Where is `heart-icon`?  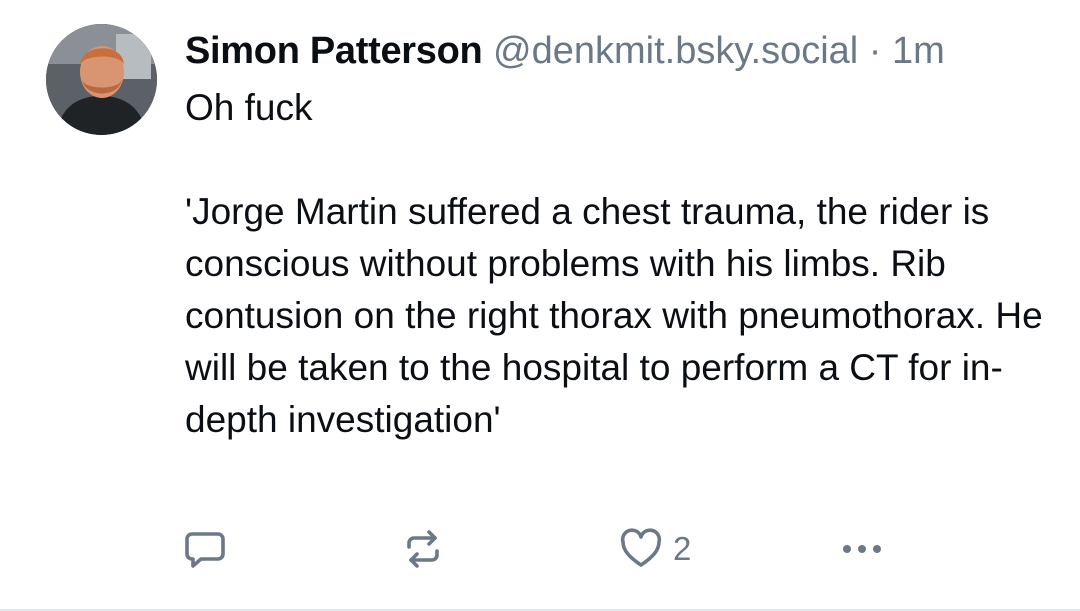 heart-icon is located at coordinates (641, 547).